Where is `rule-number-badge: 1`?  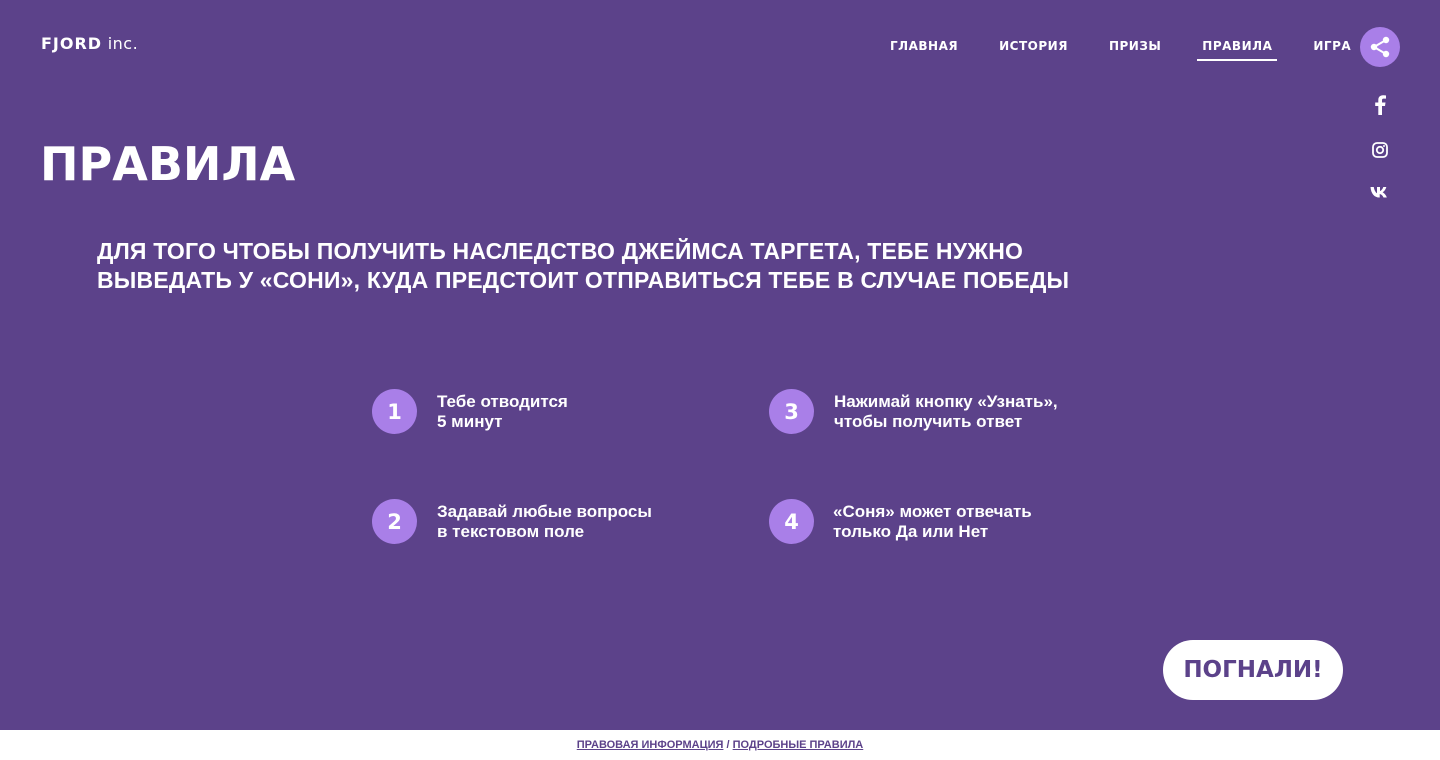 rule-number-badge: 1 is located at coordinates (394, 411).